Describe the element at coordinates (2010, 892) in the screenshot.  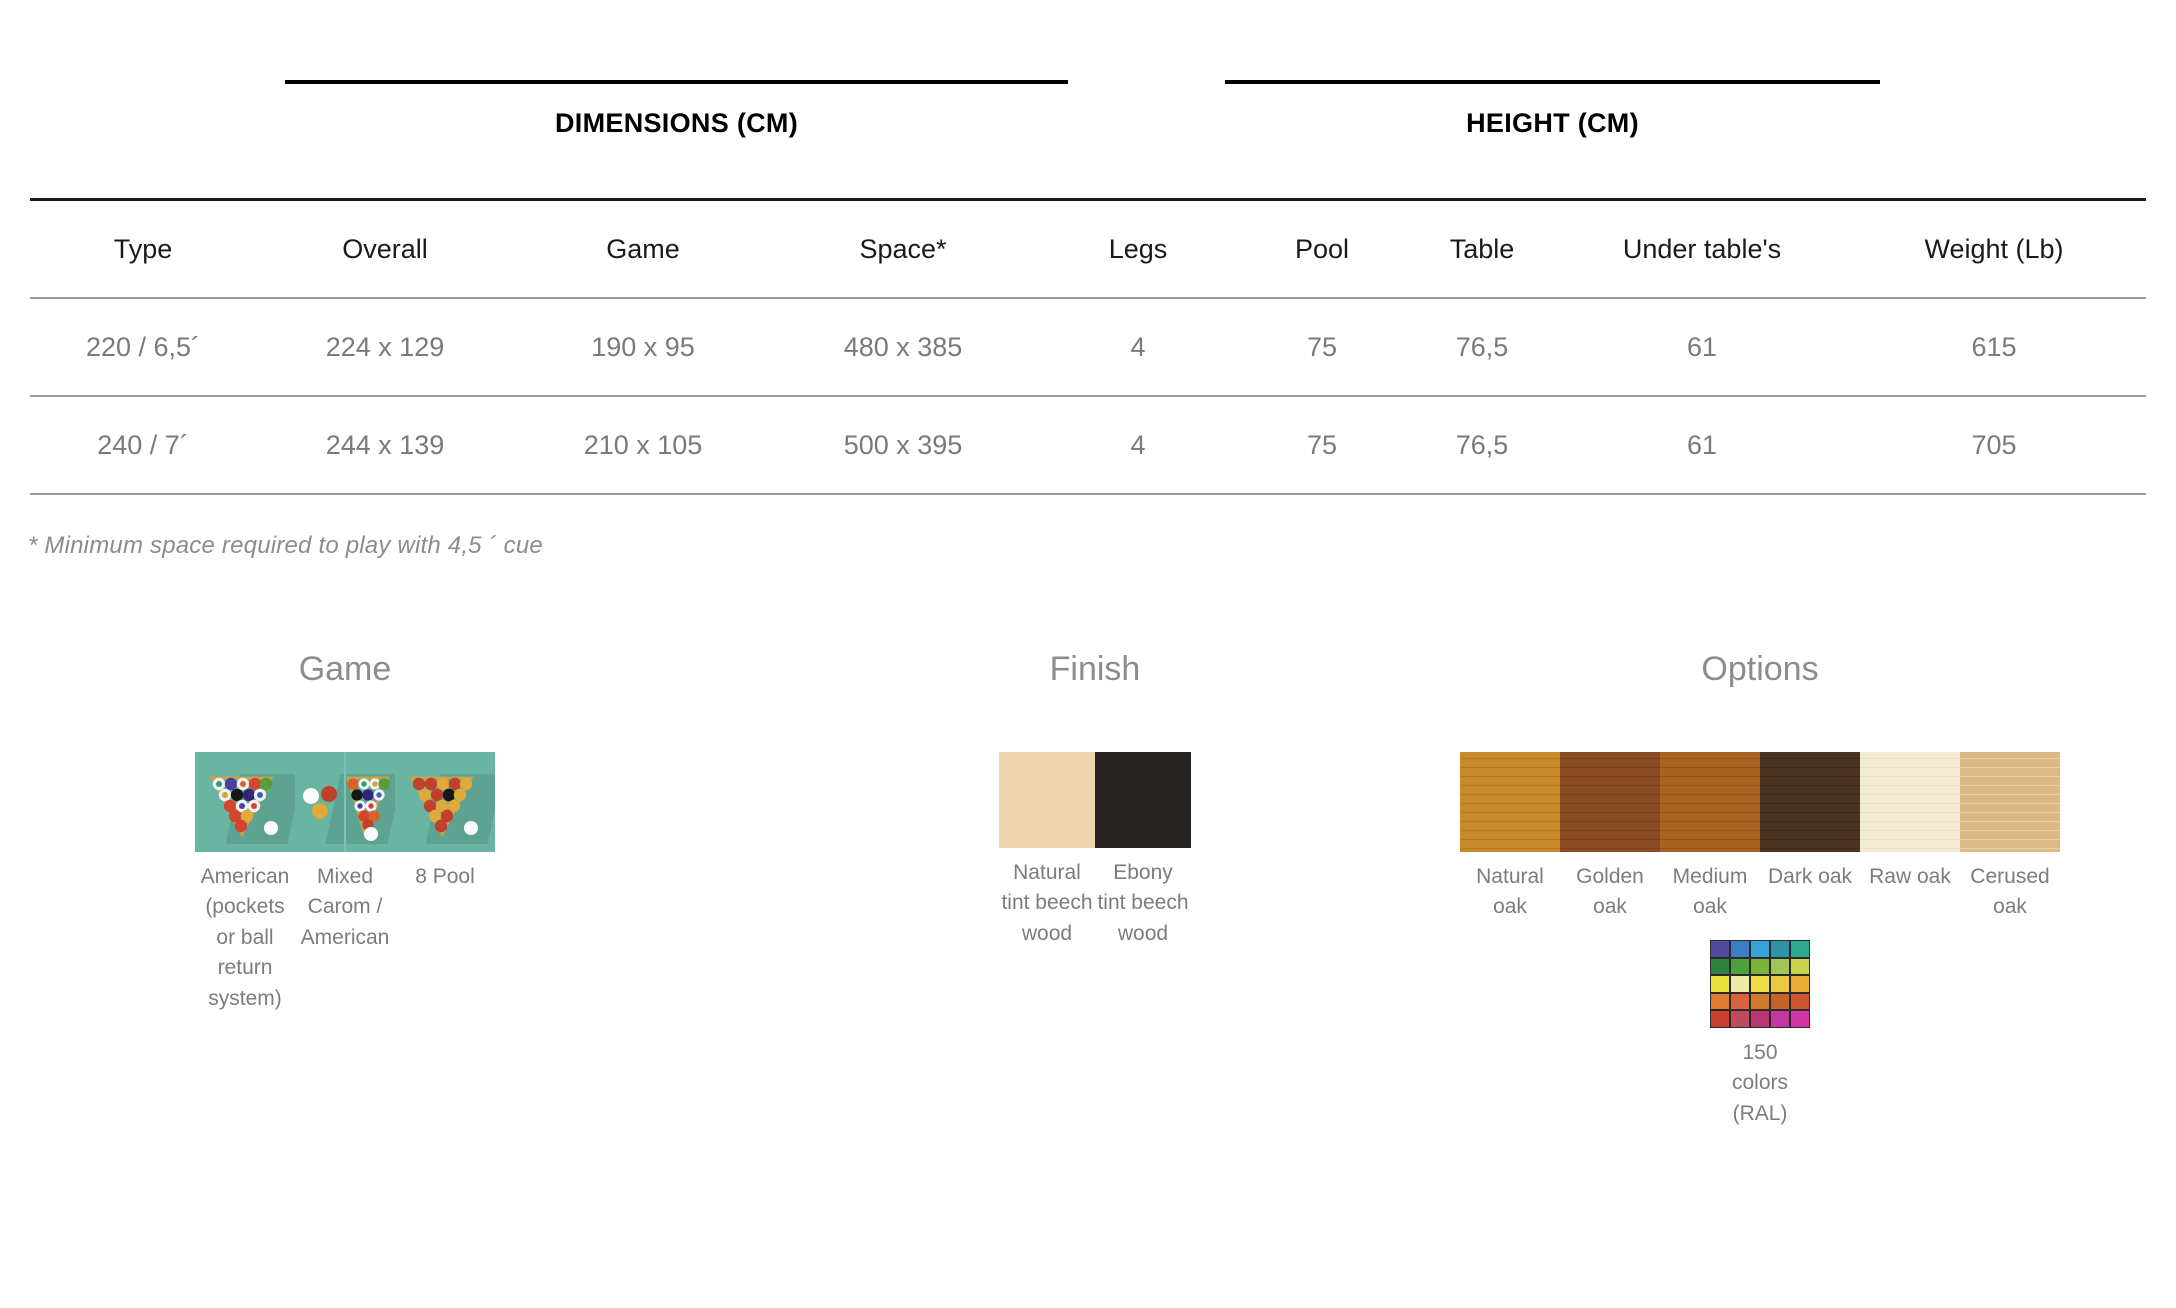
I see `option-label: Cerused oak` at that location.